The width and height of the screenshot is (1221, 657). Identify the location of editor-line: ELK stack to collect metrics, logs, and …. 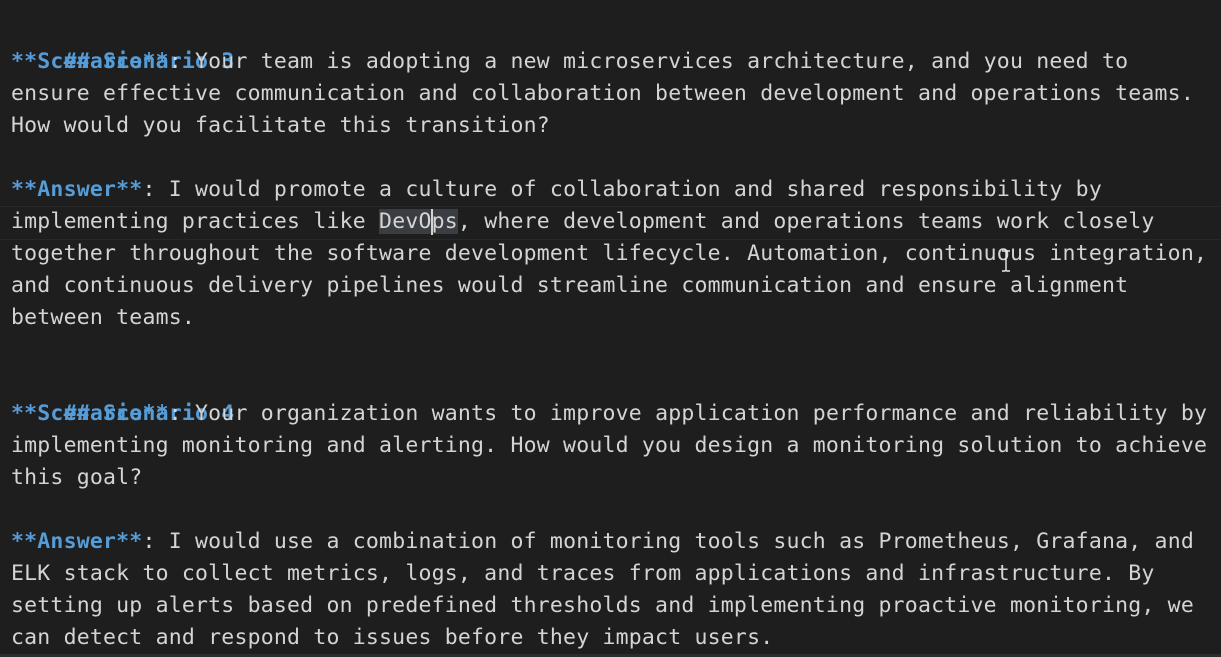
(616, 574).